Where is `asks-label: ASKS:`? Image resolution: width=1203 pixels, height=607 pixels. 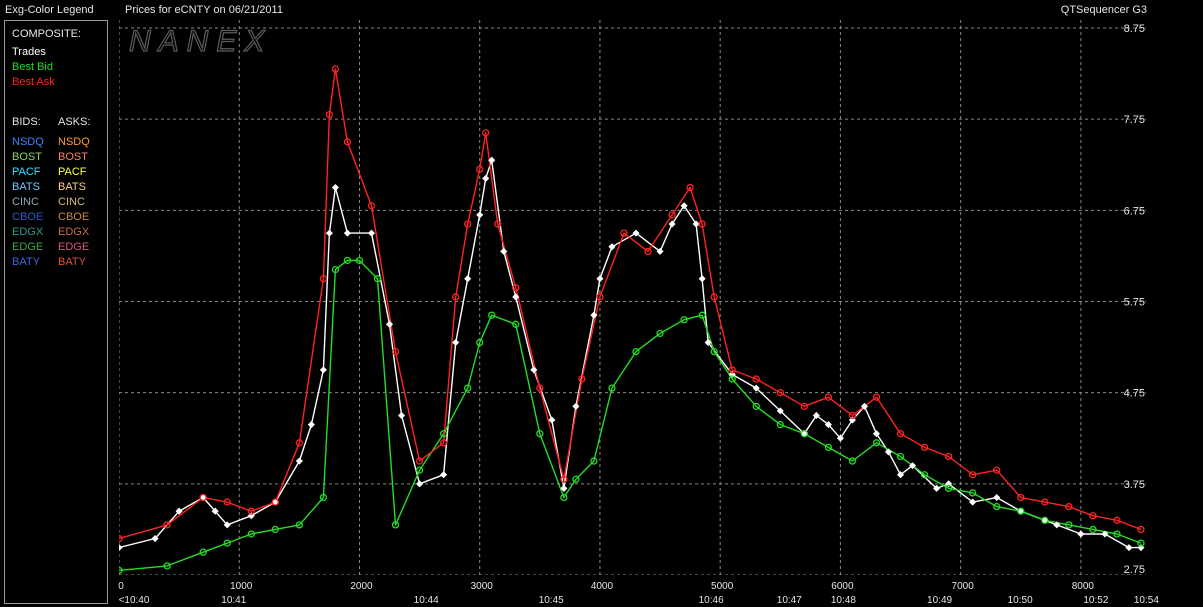
asks-label: ASKS: is located at coordinates (74, 122).